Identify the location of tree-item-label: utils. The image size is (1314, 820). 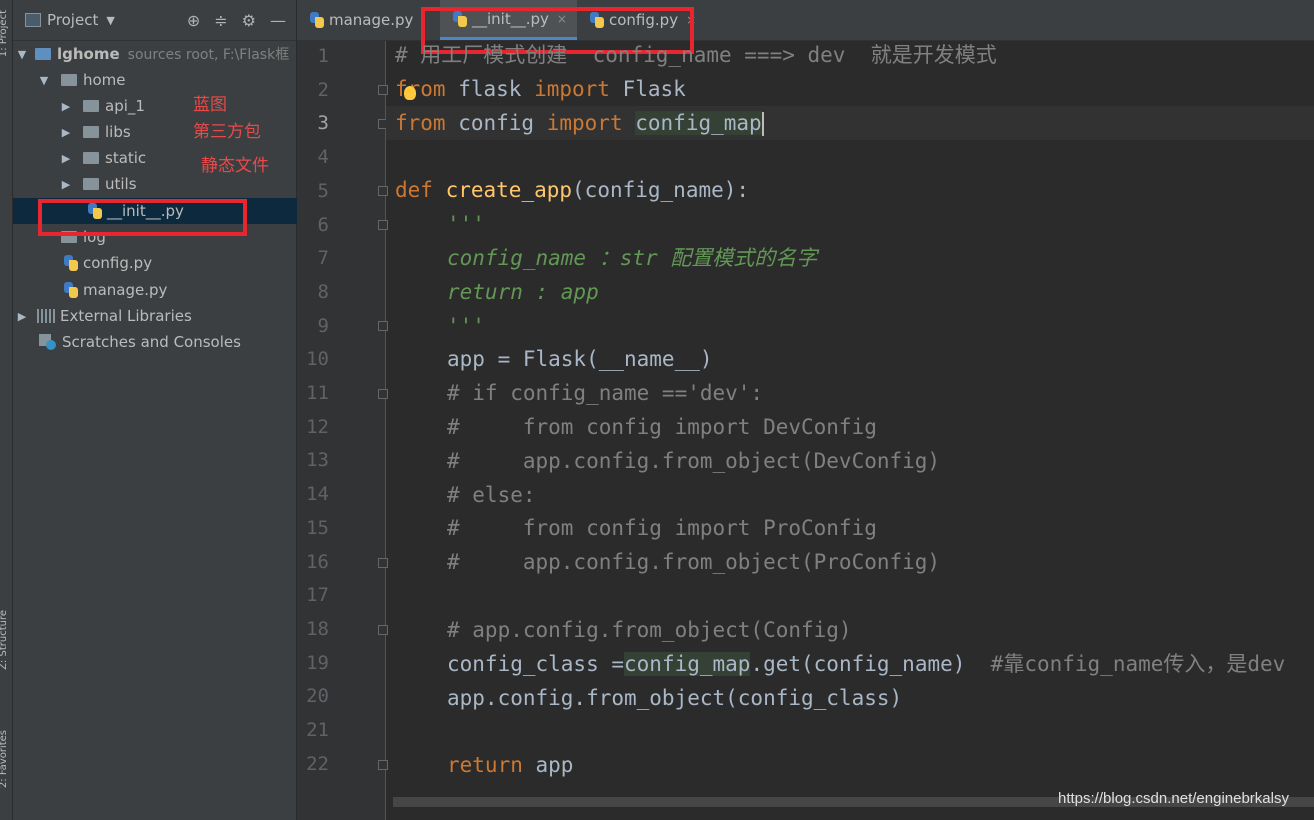
(121, 184).